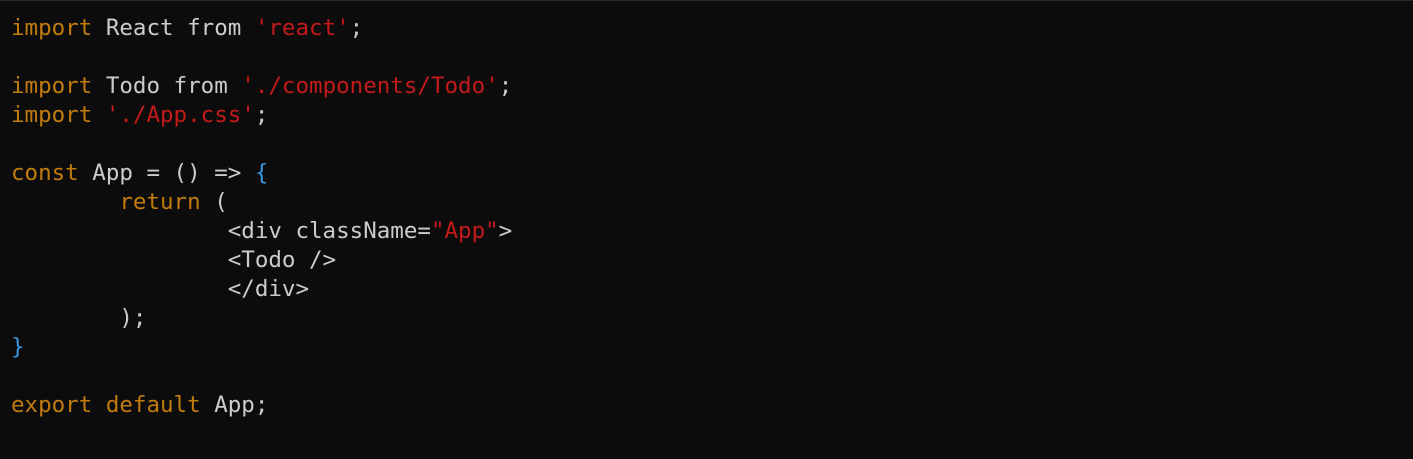 This screenshot has width=1413, height=459. What do you see at coordinates (160, 289) in the screenshot?
I see `code-token-plain: </div>` at bounding box center [160, 289].